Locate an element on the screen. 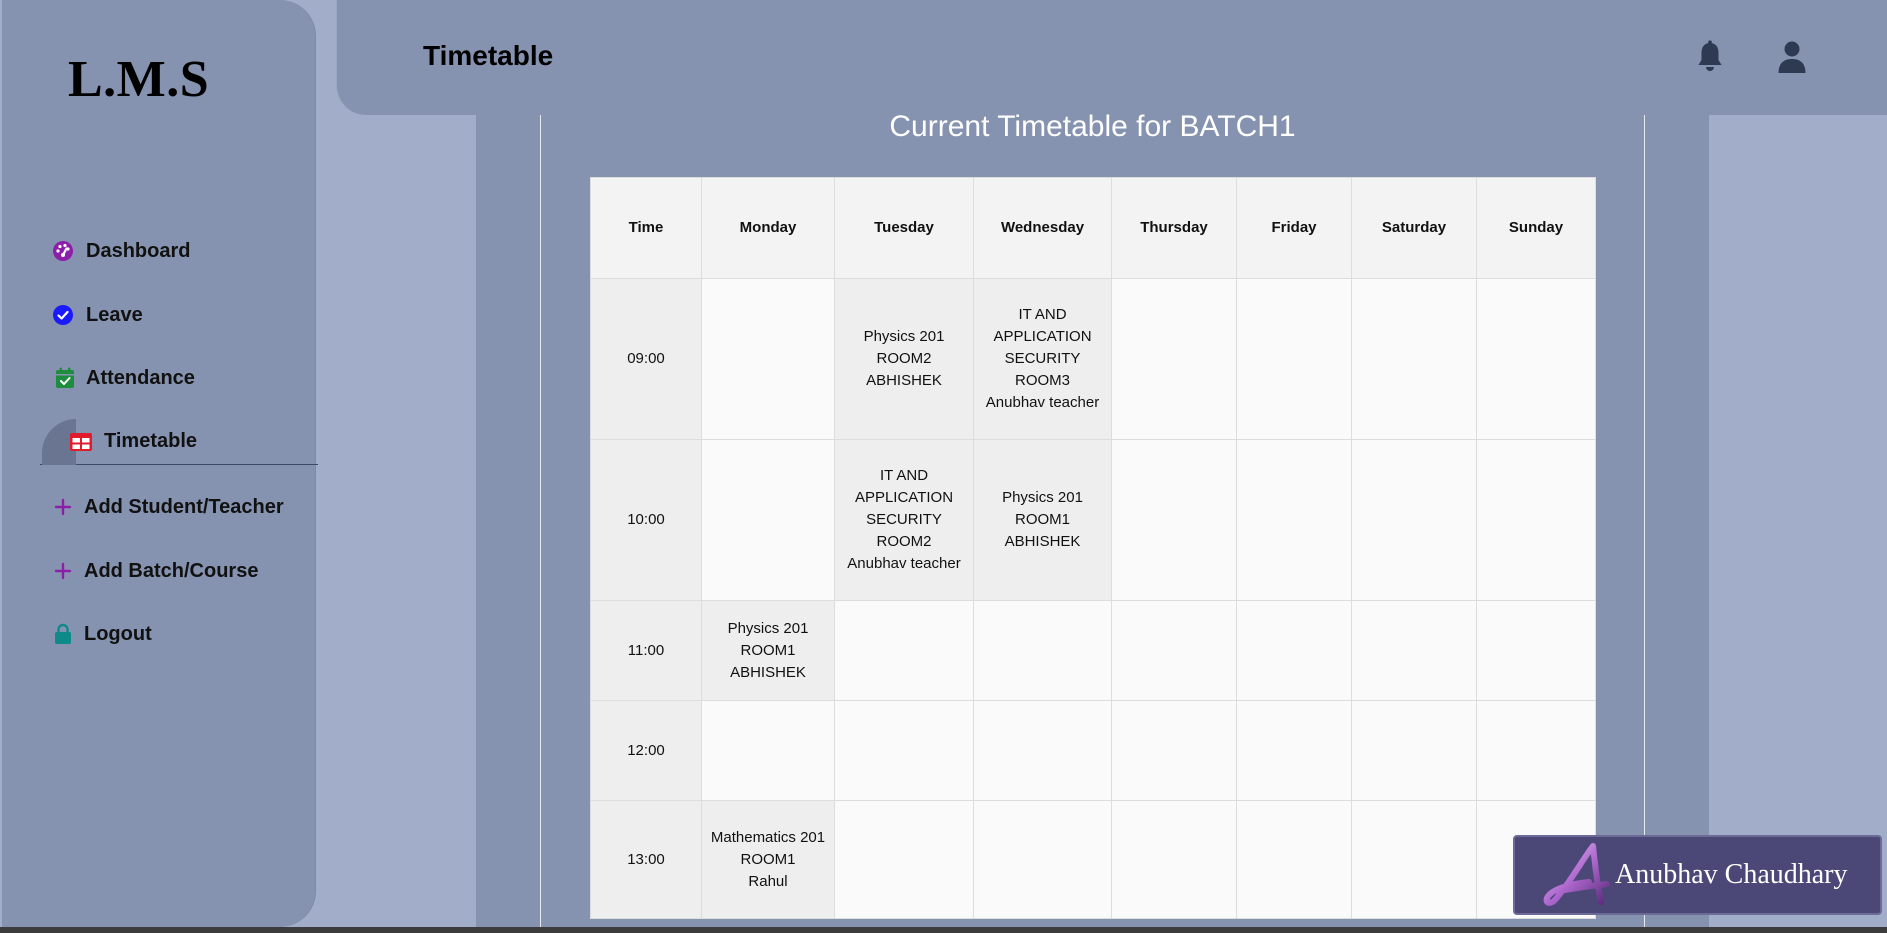 Image resolution: width=1887 pixels, height=933 pixels. sidebar-item-label: Dashboard is located at coordinates (138, 250).